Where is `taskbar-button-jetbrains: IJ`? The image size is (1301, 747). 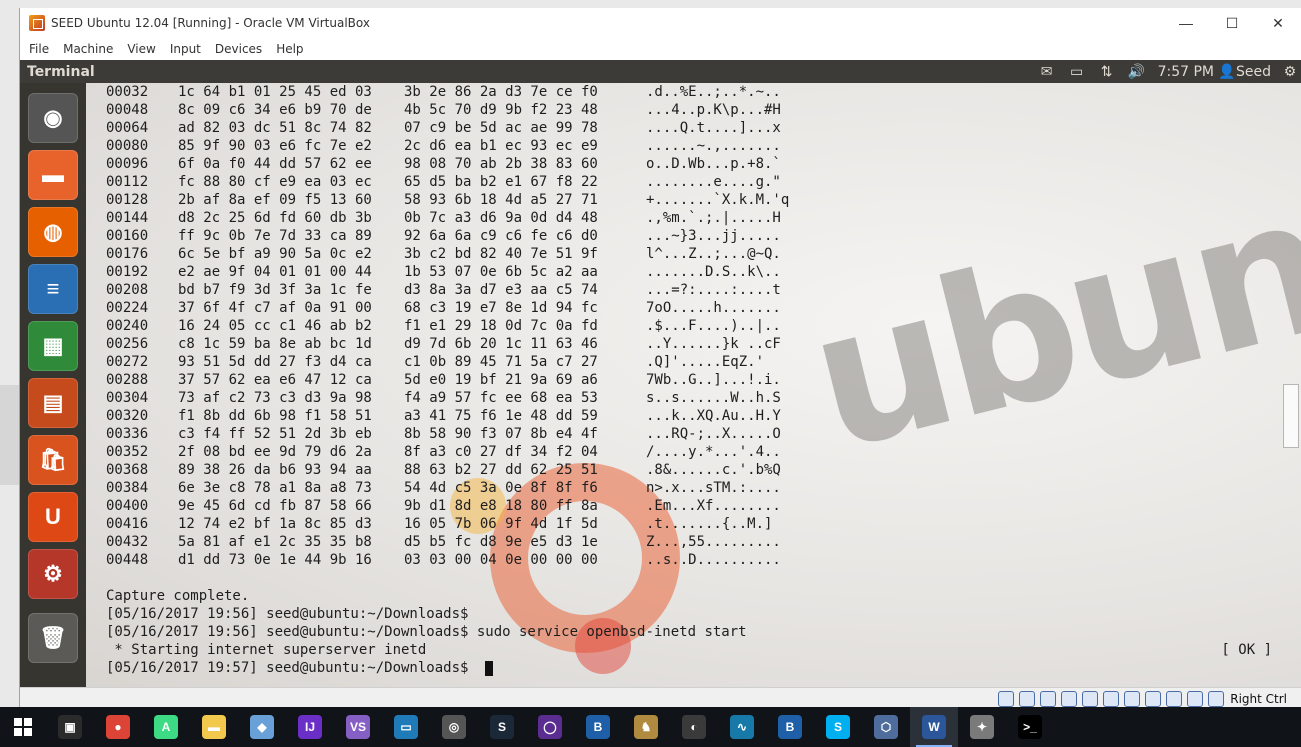
taskbar-button-jetbrains: IJ is located at coordinates (310, 727).